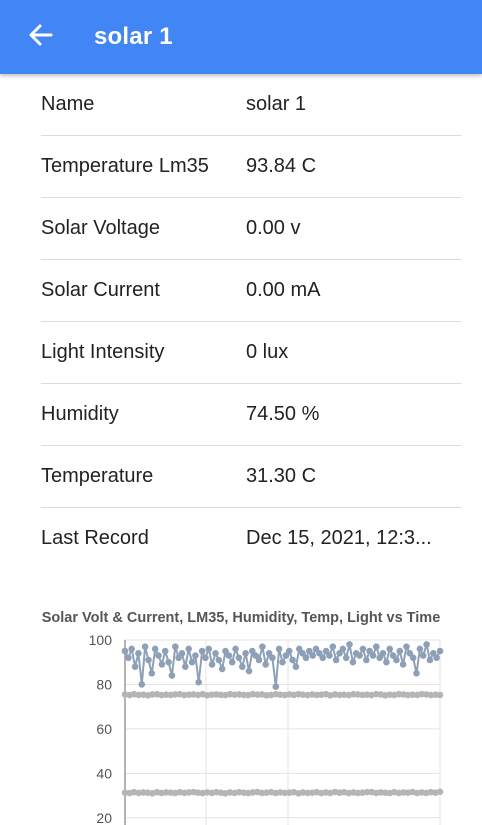 This screenshot has height=825, width=482. I want to click on y-tick-label: 80, so click(104, 684).